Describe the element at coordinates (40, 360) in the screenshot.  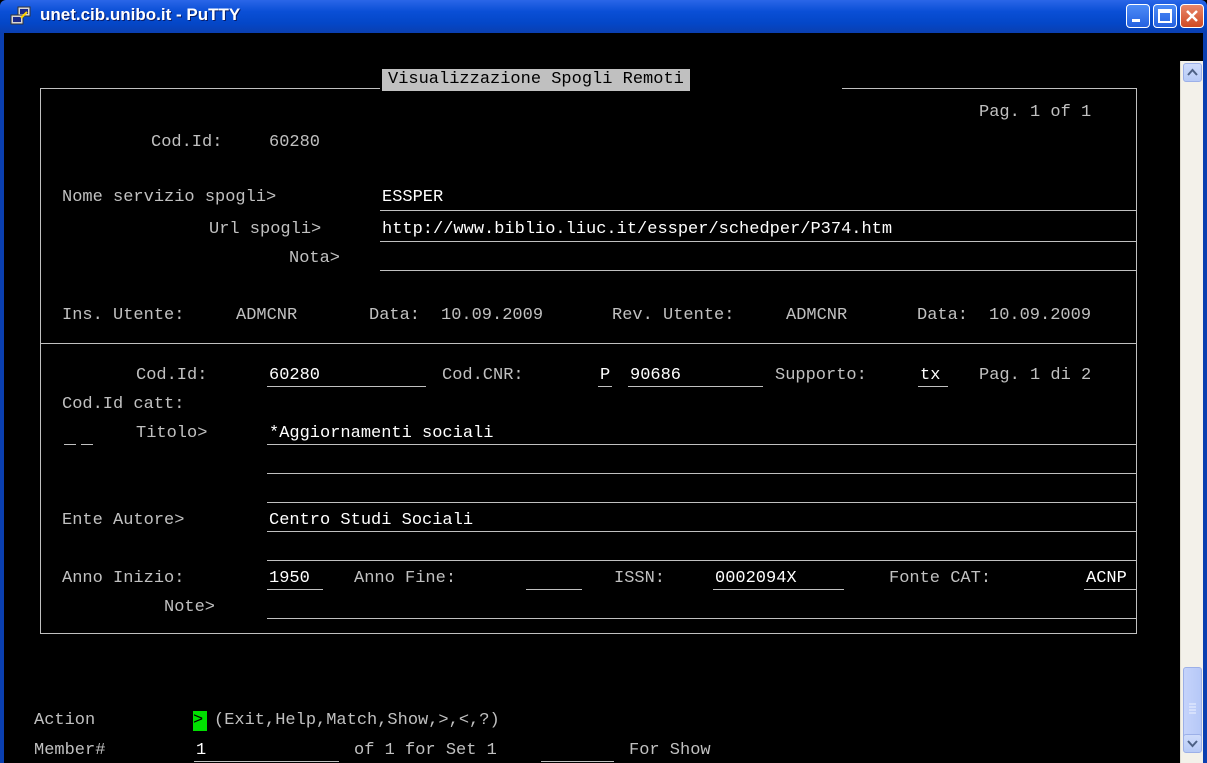
I see `box-border-left` at that location.